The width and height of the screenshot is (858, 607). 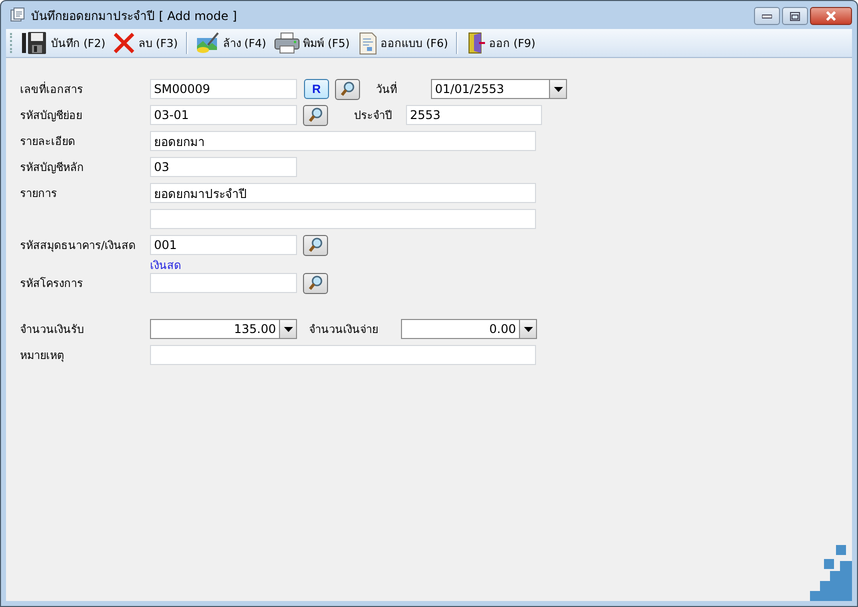 I want to click on close-button, so click(x=831, y=16).